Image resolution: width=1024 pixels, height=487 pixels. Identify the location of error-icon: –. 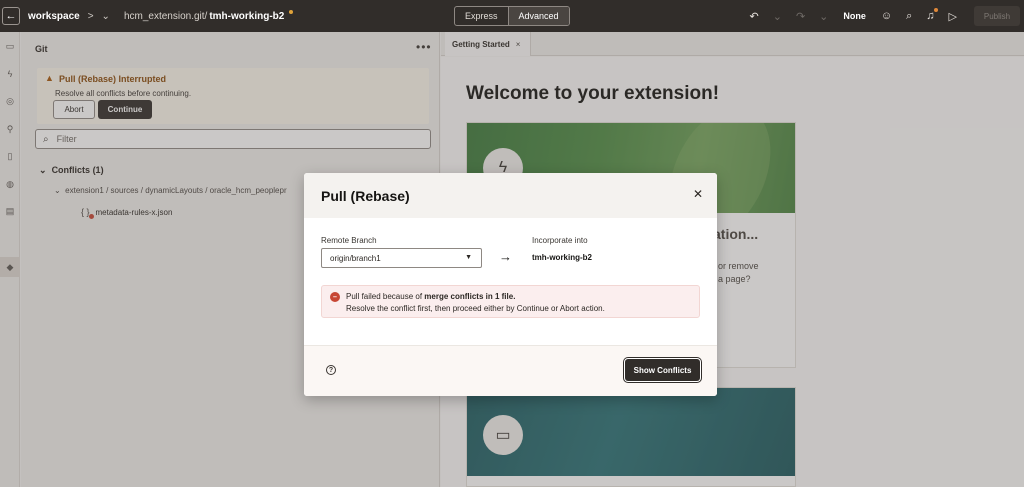
(335, 297).